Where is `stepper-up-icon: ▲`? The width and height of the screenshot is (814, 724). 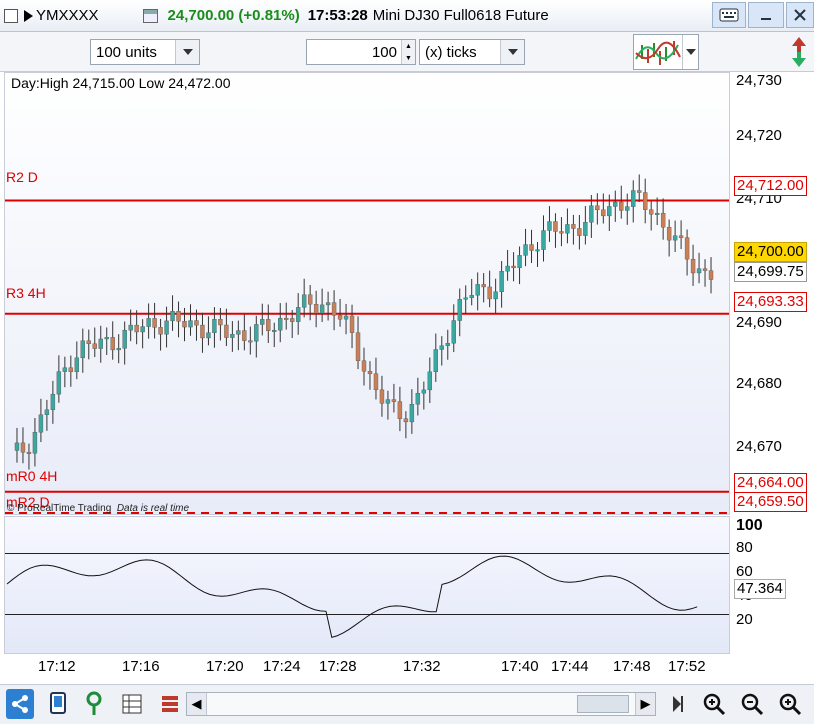
stepper-up-icon: ▲ is located at coordinates (408, 46).